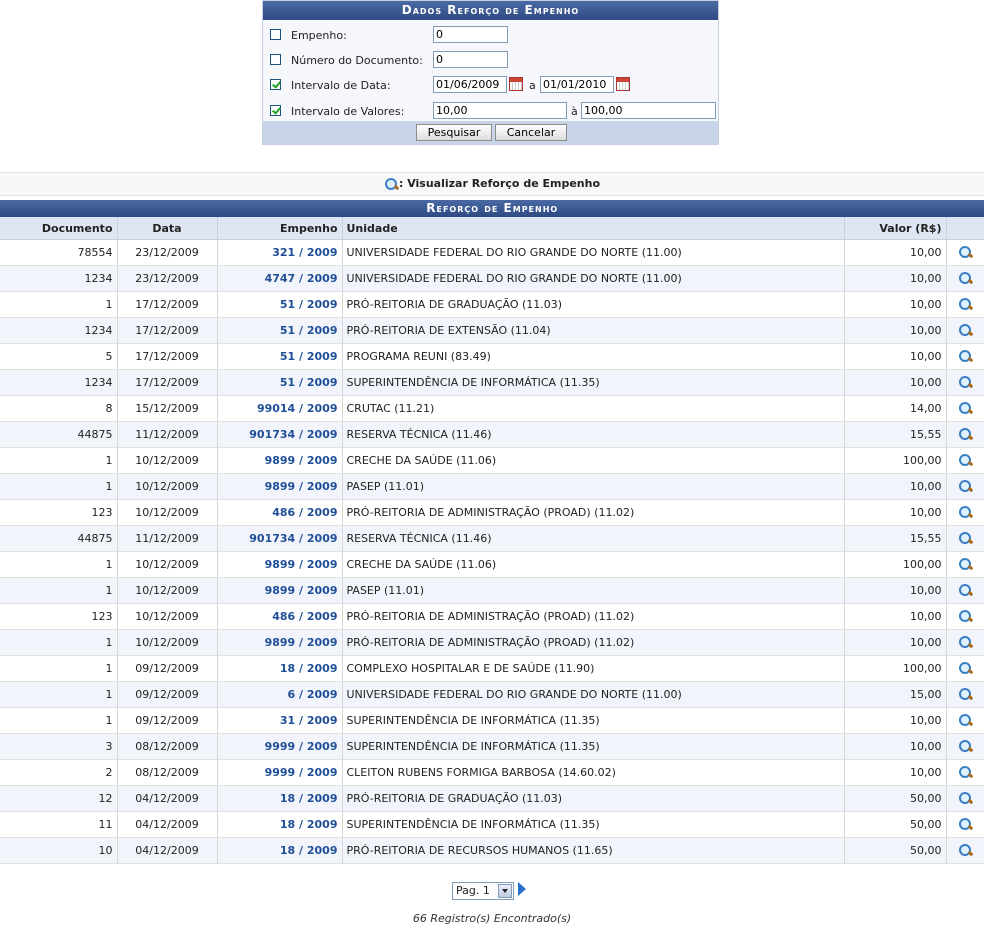 Image resolution: width=984 pixels, height=938 pixels. What do you see at coordinates (470, 59) in the screenshot?
I see `numero-documento-input: 0` at bounding box center [470, 59].